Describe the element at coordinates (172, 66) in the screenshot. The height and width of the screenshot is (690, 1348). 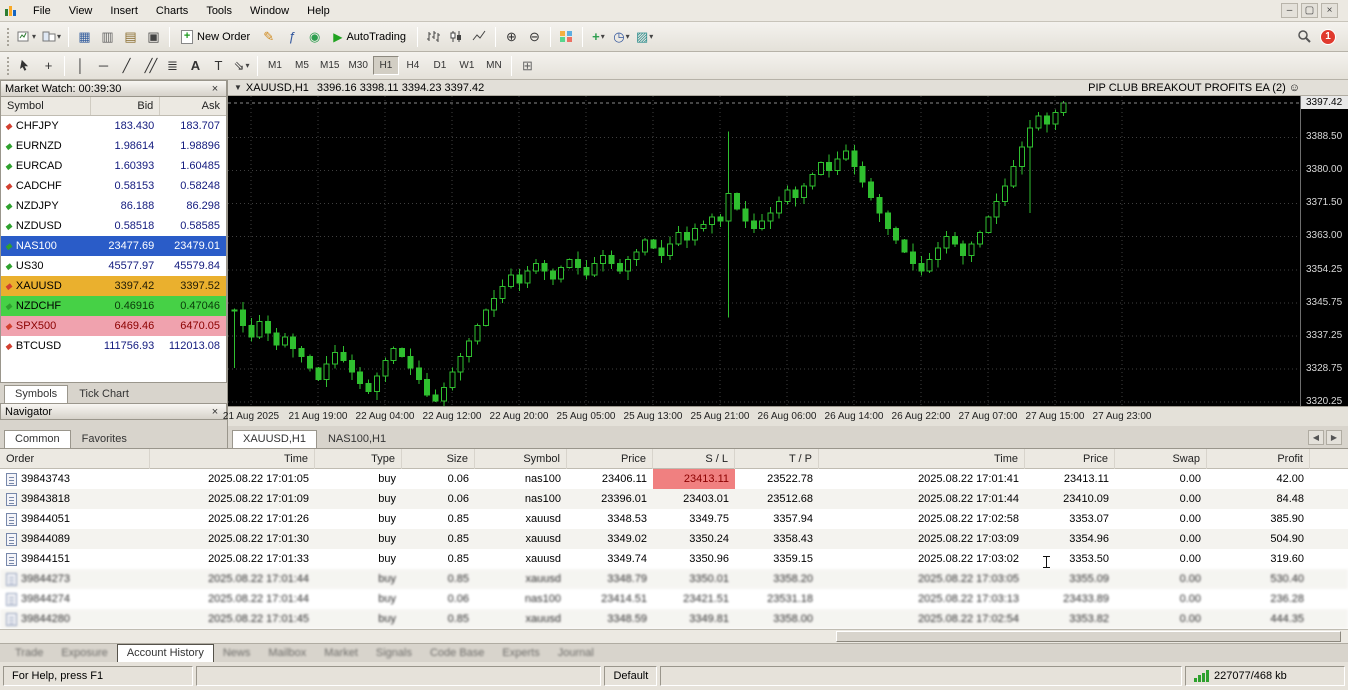
I see `fibonacci-tool-button: ≣` at that location.